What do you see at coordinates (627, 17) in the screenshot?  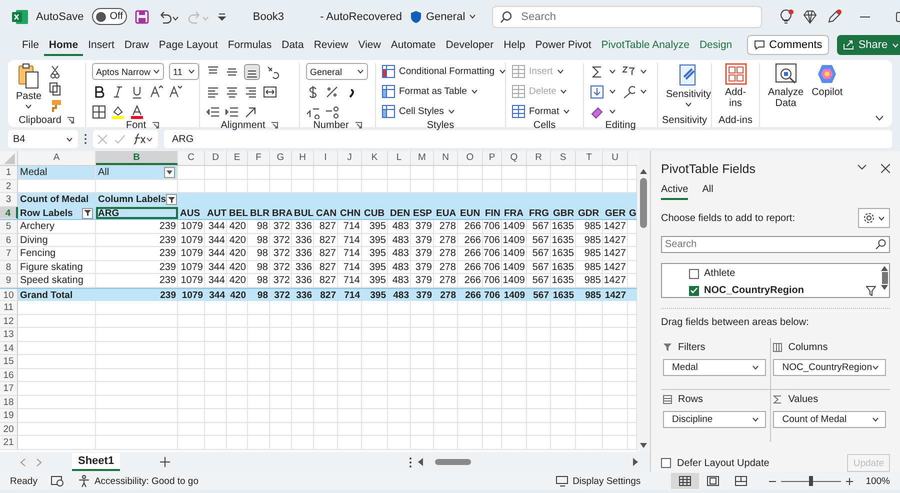 I see `search-field: Search` at bounding box center [627, 17].